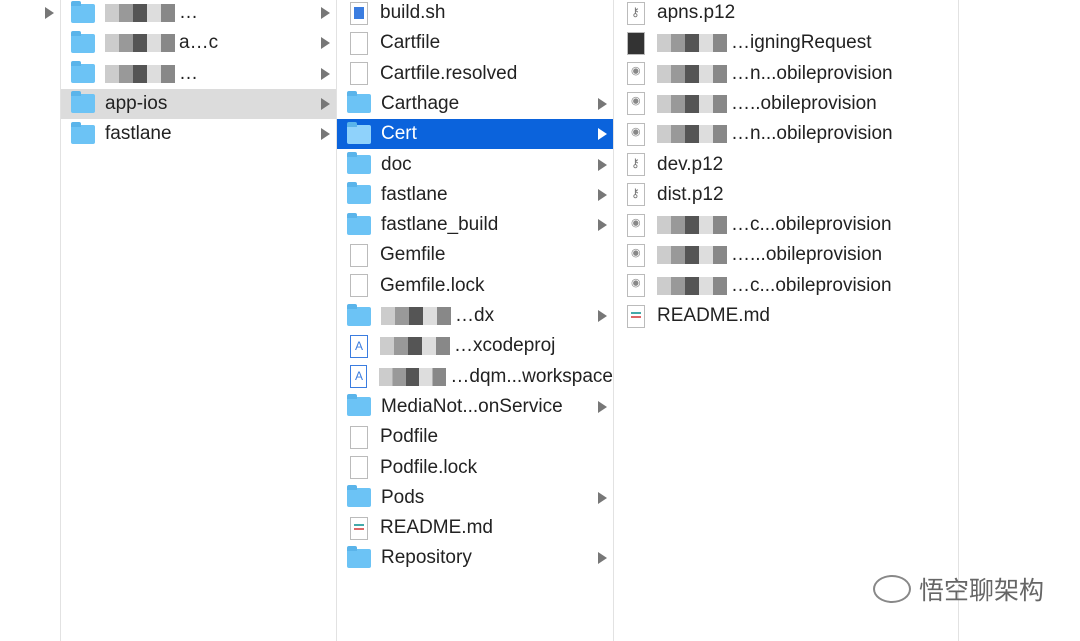 The image size is (1080, 641). I want to click on list-item: …dqm...workspace, so click(475, 377).